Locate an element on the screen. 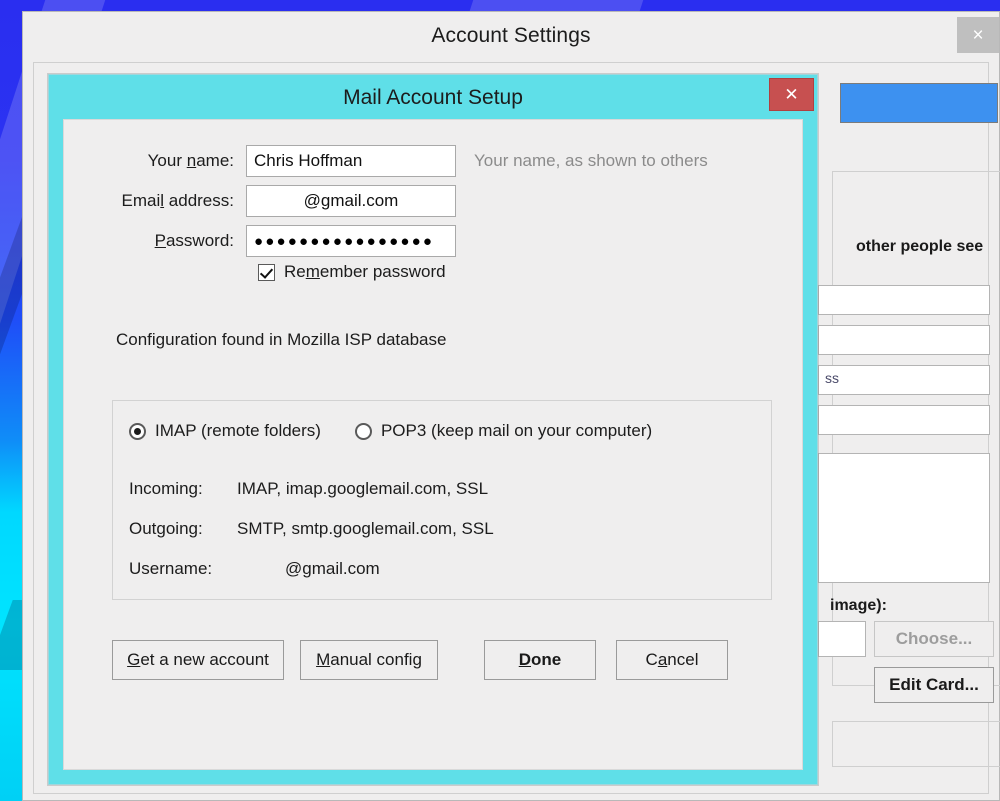  form-row-email-address: Email address: @gmail.com is located at coordinates (433, 201).